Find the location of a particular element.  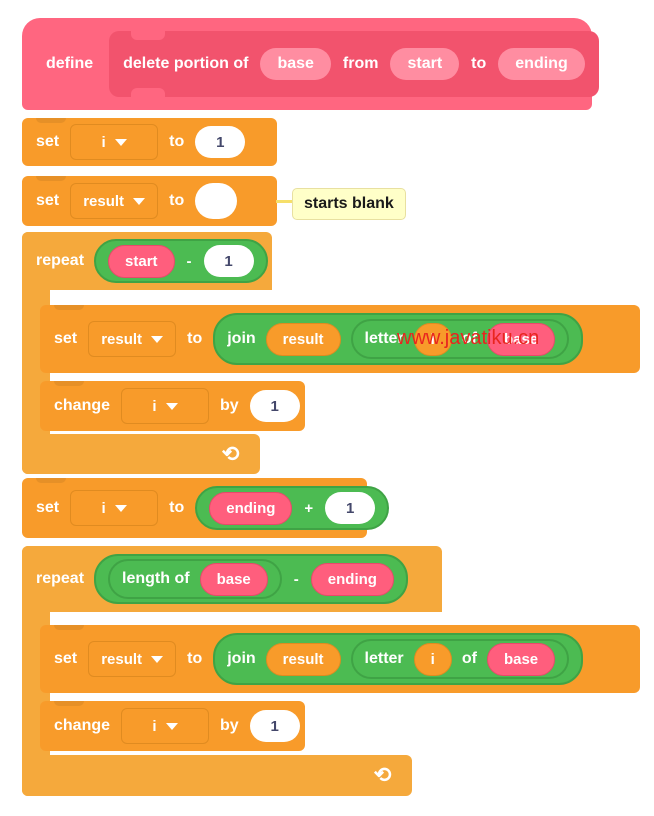

change-i-by-1-block-2: change i by 1 is located at coordinates (172, 726).